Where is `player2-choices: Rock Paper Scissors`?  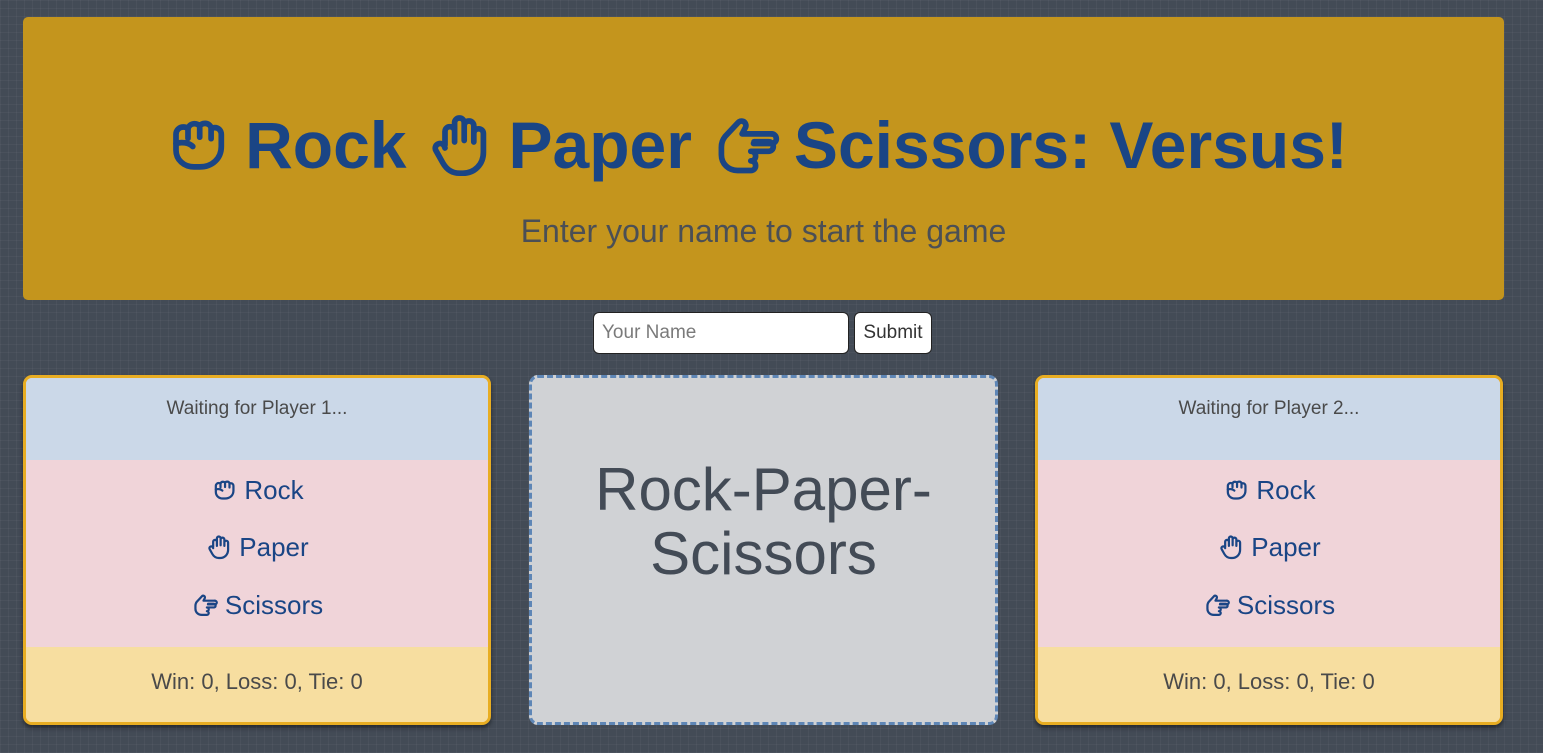
player2-choices: Rock Paper Scissors is located at coordinates (1269, 553).